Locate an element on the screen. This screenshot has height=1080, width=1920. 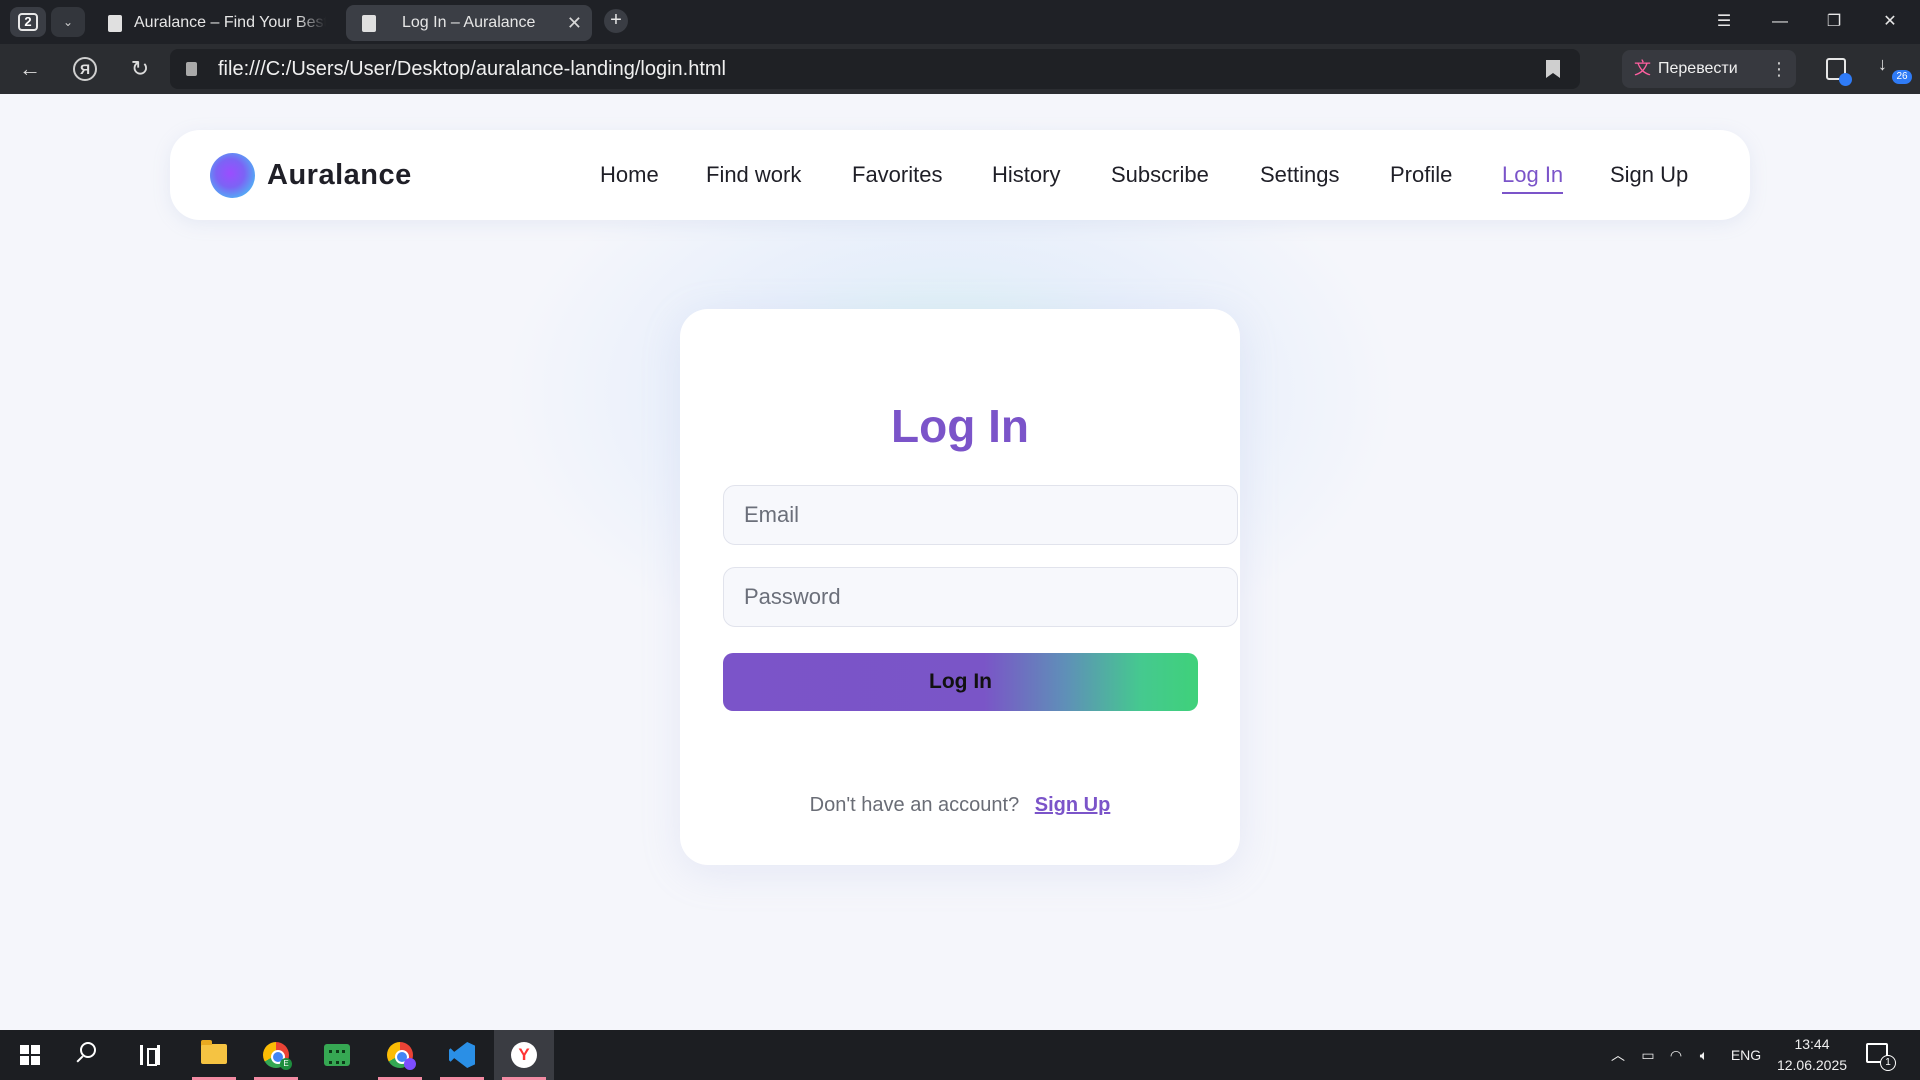
notification-count-badge: 1 is located at coordinates (1888, 1063).